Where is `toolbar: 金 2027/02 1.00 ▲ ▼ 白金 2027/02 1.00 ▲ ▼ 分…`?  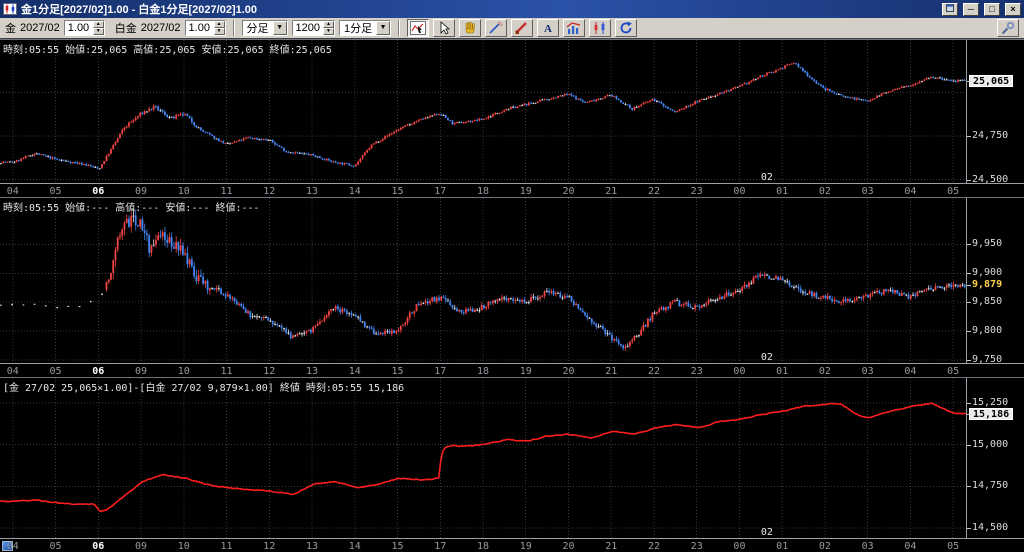
toolbar: 金 2027/02 1.00 ▲ ▼ 白金 2027/02 1.00 ▲ ▼ 分… is located at coordinates (512, 28).